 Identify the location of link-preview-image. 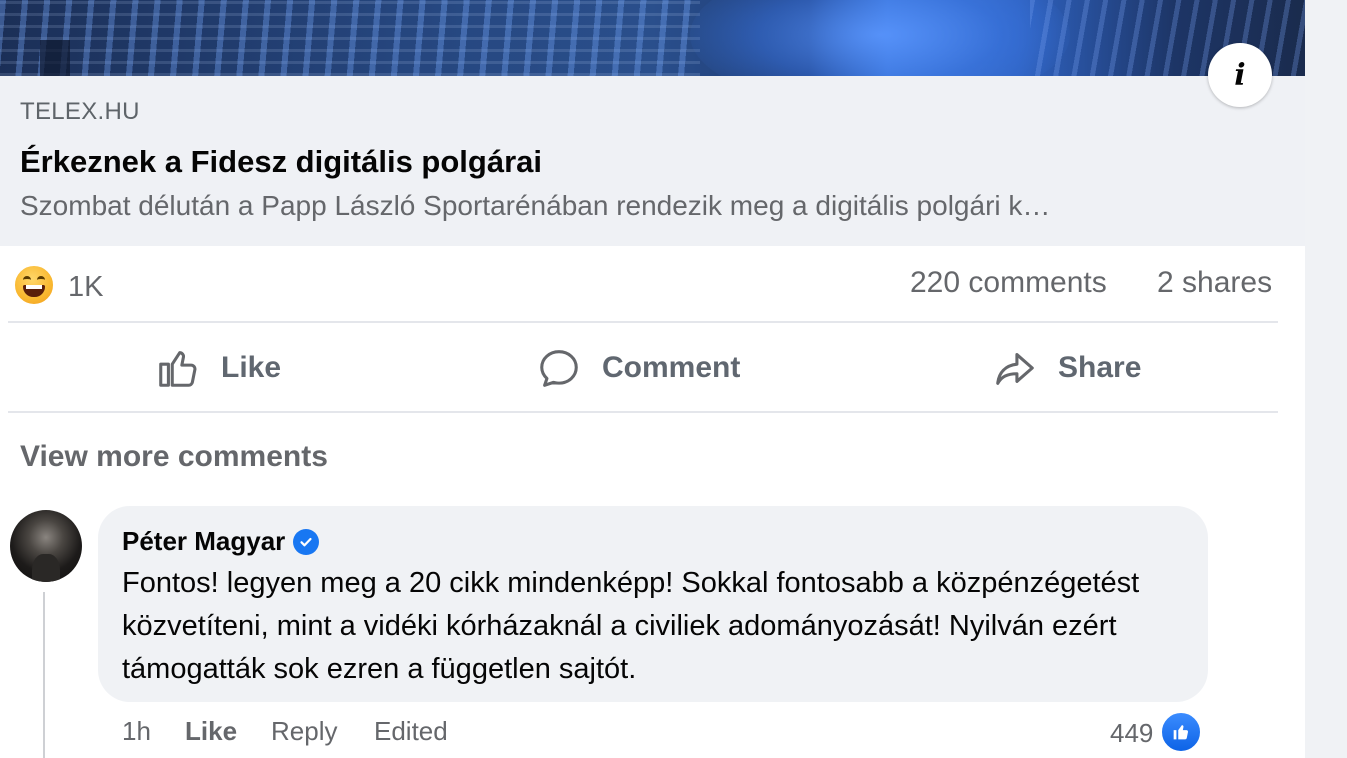
(652, 38).